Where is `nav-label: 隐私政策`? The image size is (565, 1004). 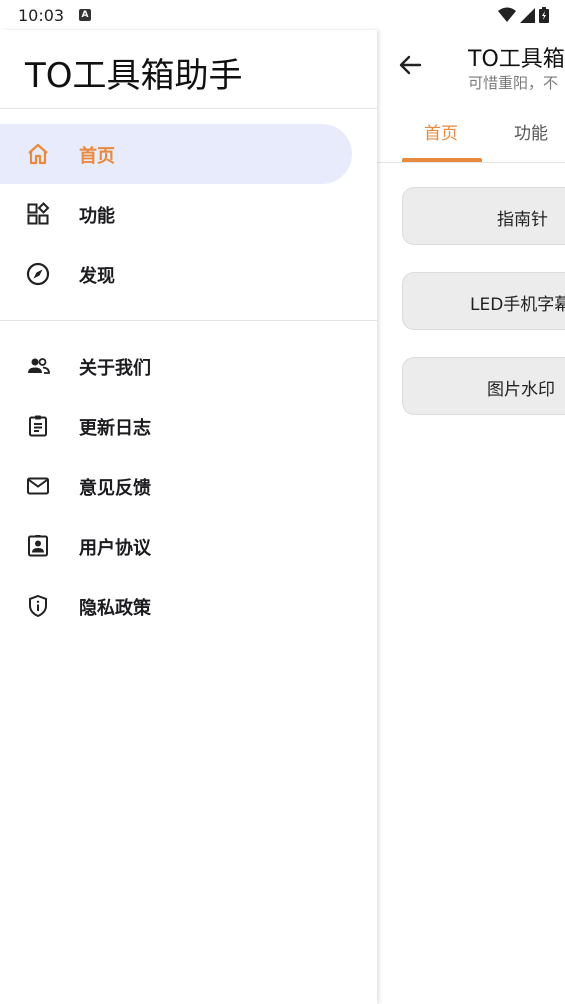 nav-label: 隐私政策 is located at coordinates (115, 608).